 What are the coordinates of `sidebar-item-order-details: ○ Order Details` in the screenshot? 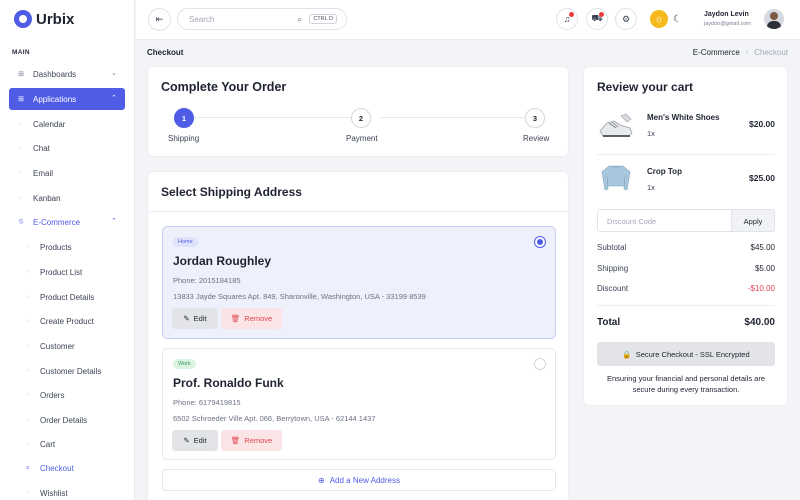 It's located at (67, 420).